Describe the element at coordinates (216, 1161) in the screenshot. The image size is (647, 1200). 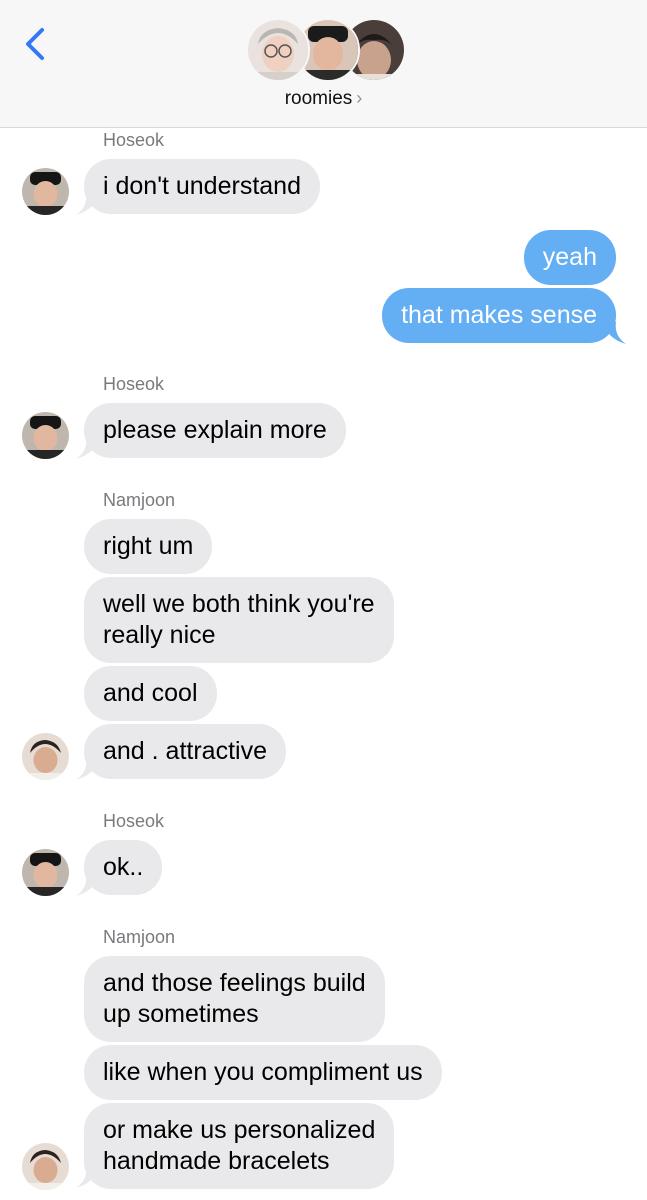
I see `message-line: handmade bracelets` at that location.